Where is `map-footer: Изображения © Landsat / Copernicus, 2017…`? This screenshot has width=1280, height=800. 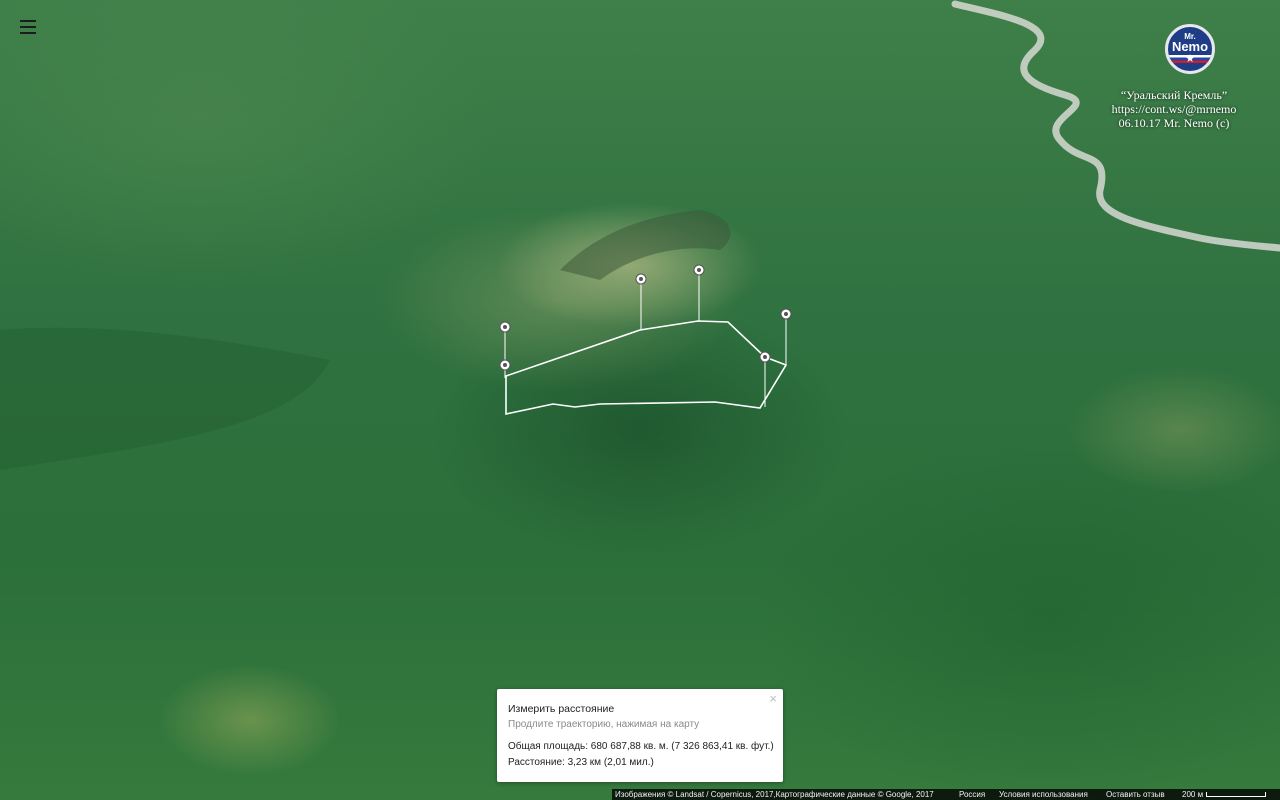
map-footer: Изображения © Landsat / Copernicus, 2017… is located at coordinates (946, 794).